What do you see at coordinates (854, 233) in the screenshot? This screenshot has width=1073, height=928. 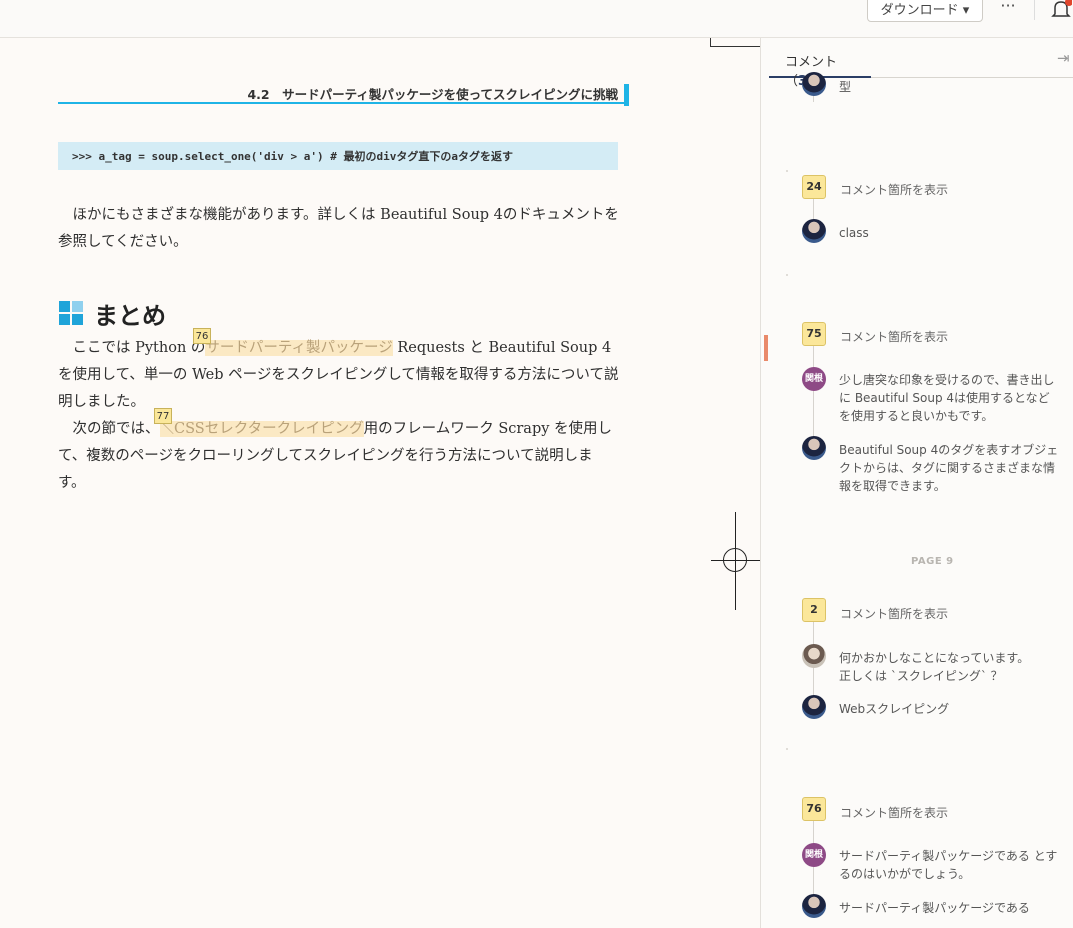 I see `comment-text: class` at bounding box center [854, 233].